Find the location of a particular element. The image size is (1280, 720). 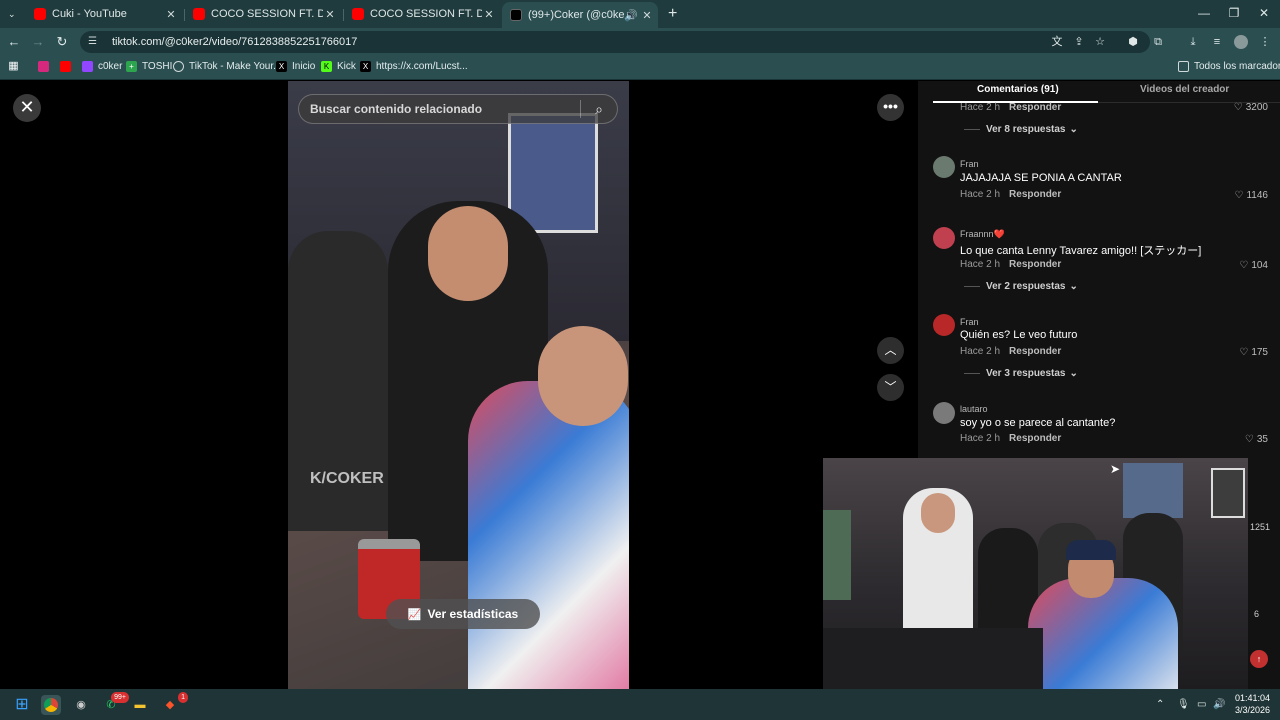

download-icon: ⤓ is located at coordinates (1193, 42).